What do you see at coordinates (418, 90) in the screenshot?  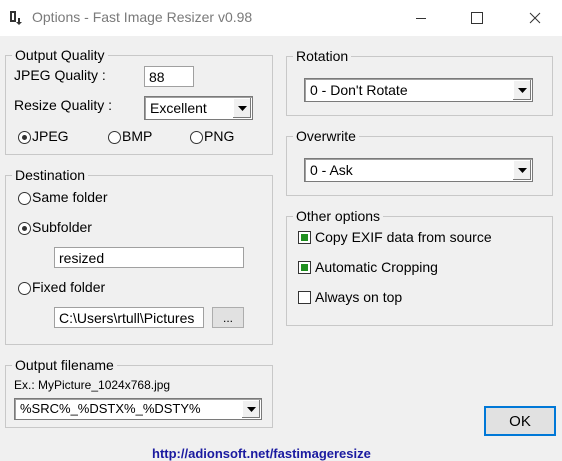 I see `rotation-select: 0 - Don't Rotate` at bounding box center [418, 90].